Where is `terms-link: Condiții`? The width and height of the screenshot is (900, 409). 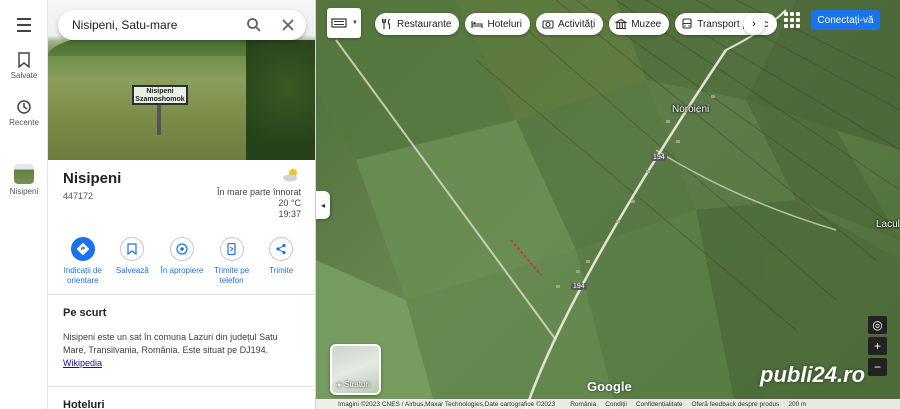
terms-link: Condiții is located at coordinates (616, 404).